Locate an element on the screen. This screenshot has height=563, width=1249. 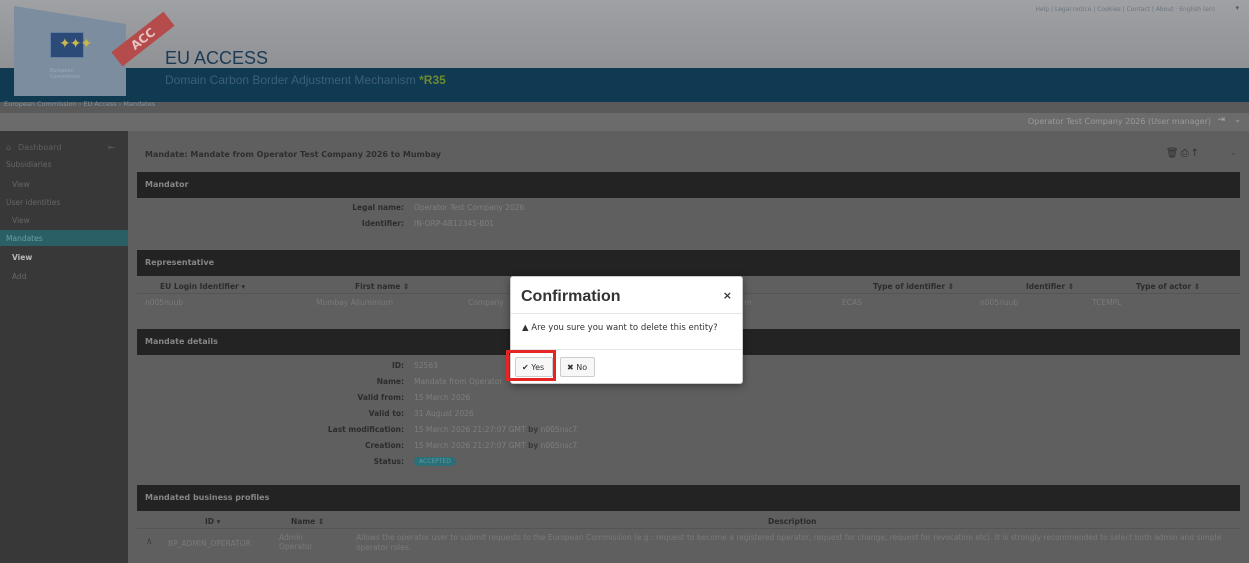
detail-label-valid-to: Valid to: is located at coordinates (386, 413).